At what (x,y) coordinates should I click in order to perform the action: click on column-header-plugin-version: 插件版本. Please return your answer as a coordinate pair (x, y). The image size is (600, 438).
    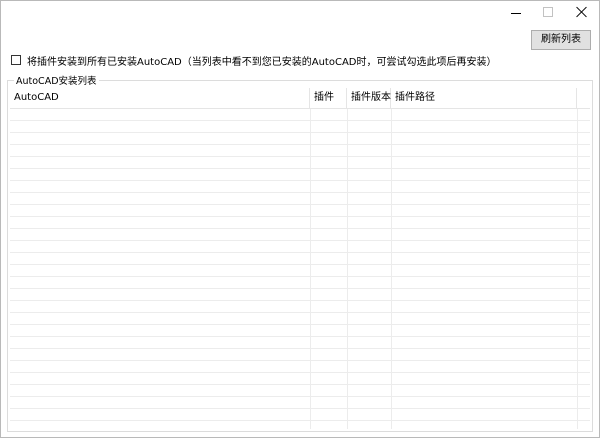
    Looking at the image, I should click on (369, 98).